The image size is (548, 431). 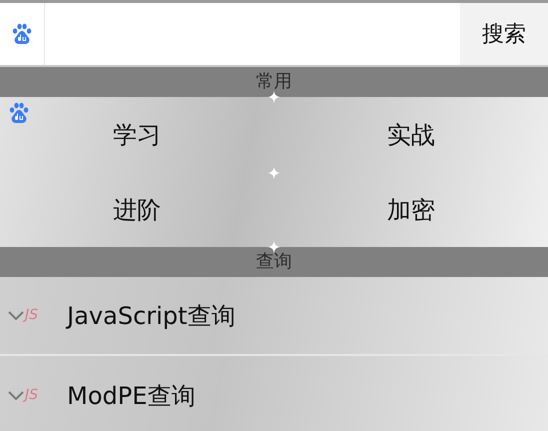 What do you see at coordinates (274, 82) in the screenshot?
I see `section-header: 常用` at bounding box center [274, 82].